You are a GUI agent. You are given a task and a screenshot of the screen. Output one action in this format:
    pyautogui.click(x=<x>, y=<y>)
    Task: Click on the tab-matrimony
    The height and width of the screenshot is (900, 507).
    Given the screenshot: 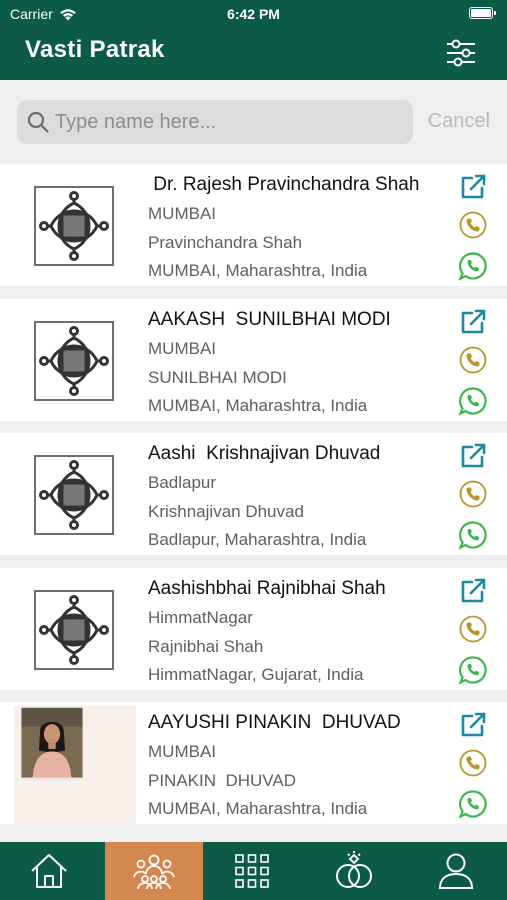 What is the action you would take?
    pyautogui.click(x=354, y=871)
    